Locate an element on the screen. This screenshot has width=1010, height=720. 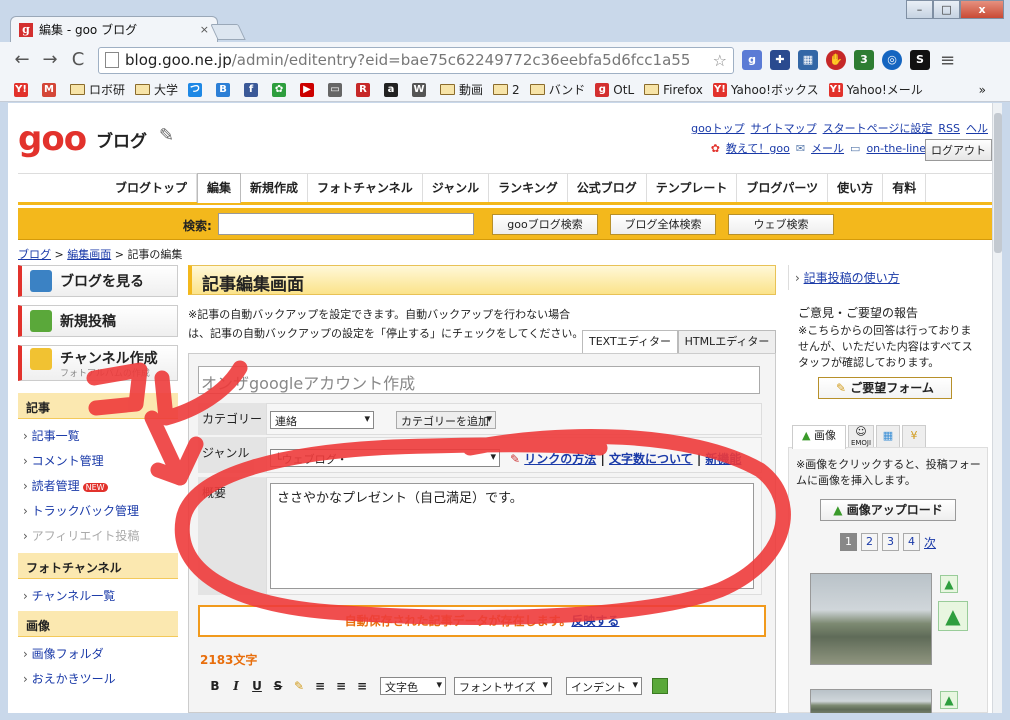
tab-image: ▲ 画像 is located at coordinates (819, 437).